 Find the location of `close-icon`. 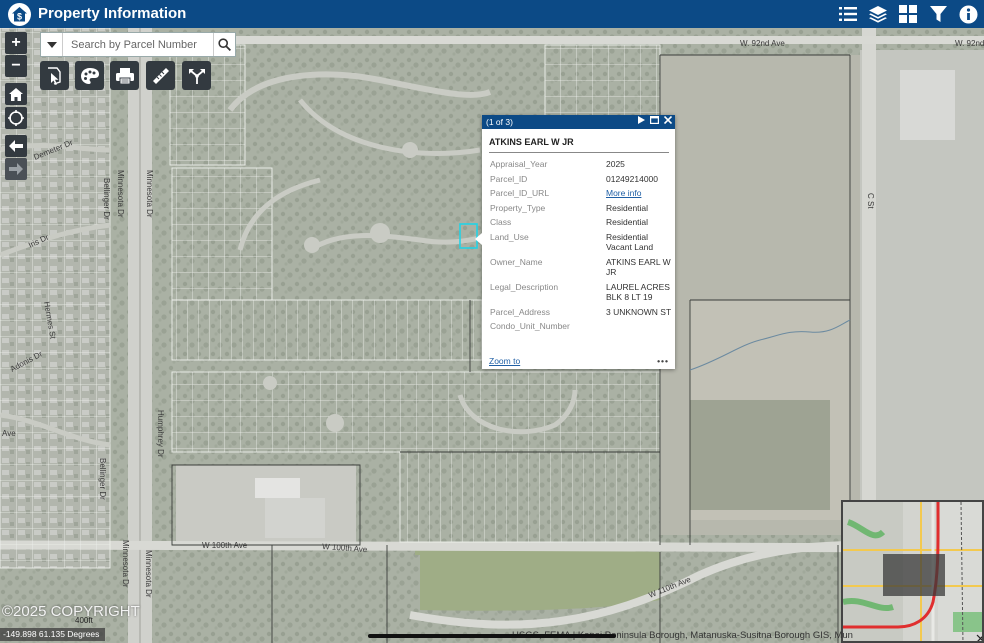

close-icon is located at coordinates (668, 120).